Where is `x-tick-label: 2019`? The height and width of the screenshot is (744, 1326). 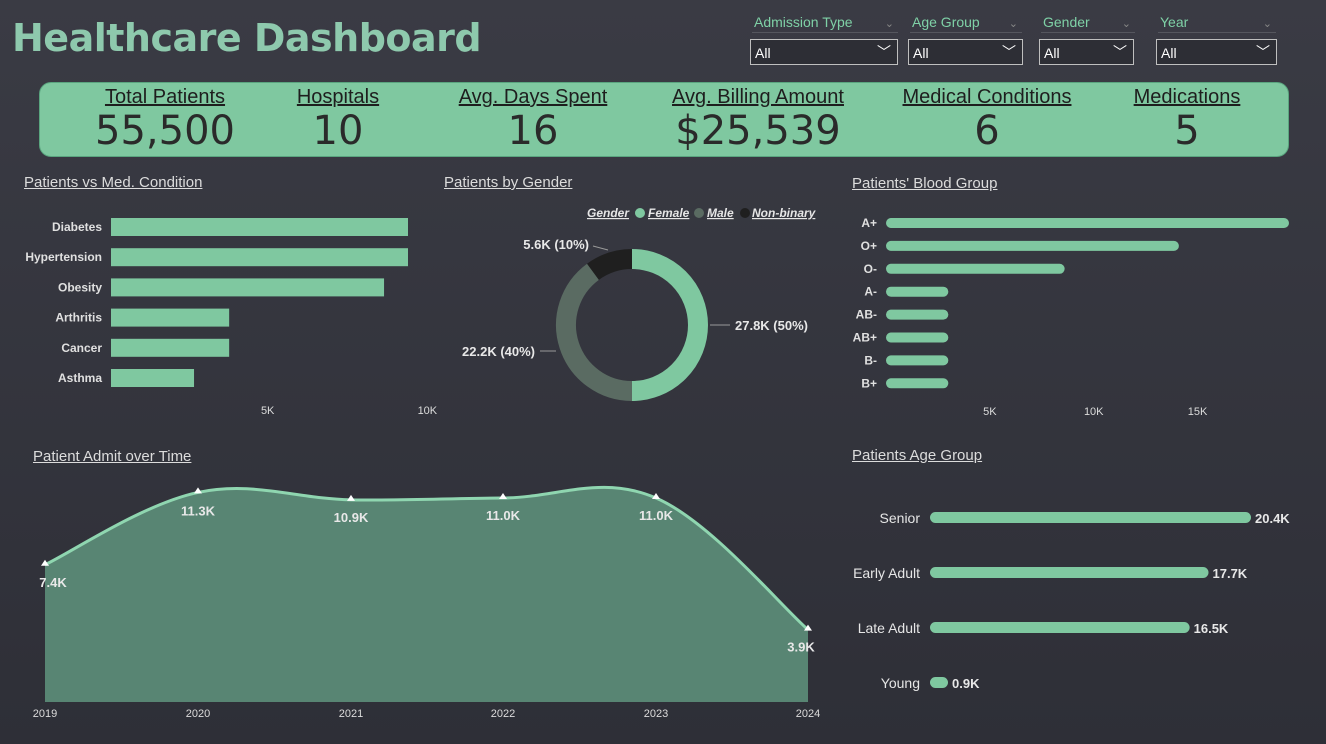
x-tick-label: 2019 is located at coordinates (45, 714).